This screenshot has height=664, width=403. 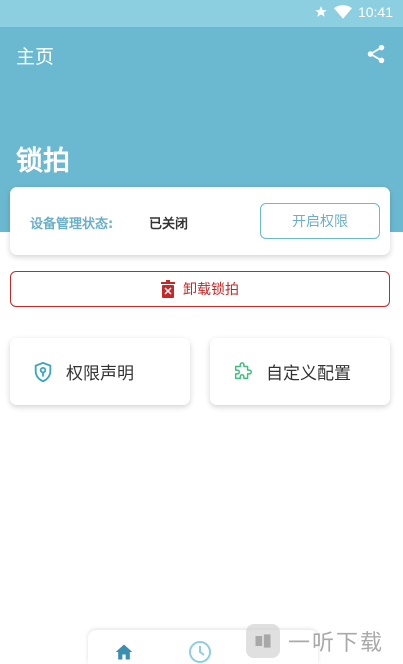 I want to click on status-icons: 10:41, so click(x=353, y=12).